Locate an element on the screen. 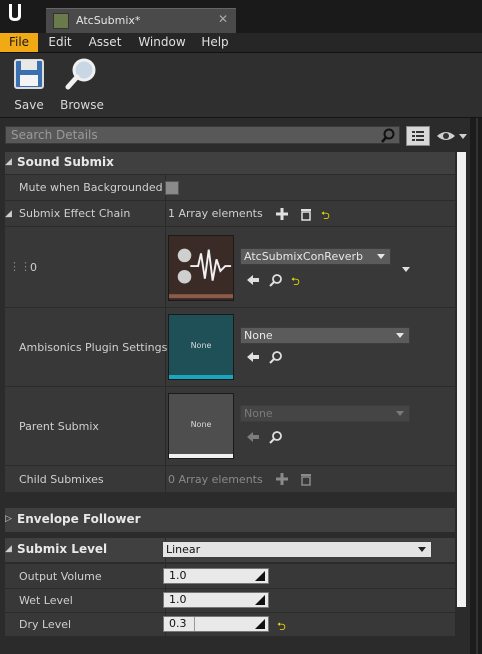  wet-level-input: 1.0 is located at coordinates (216, 600).